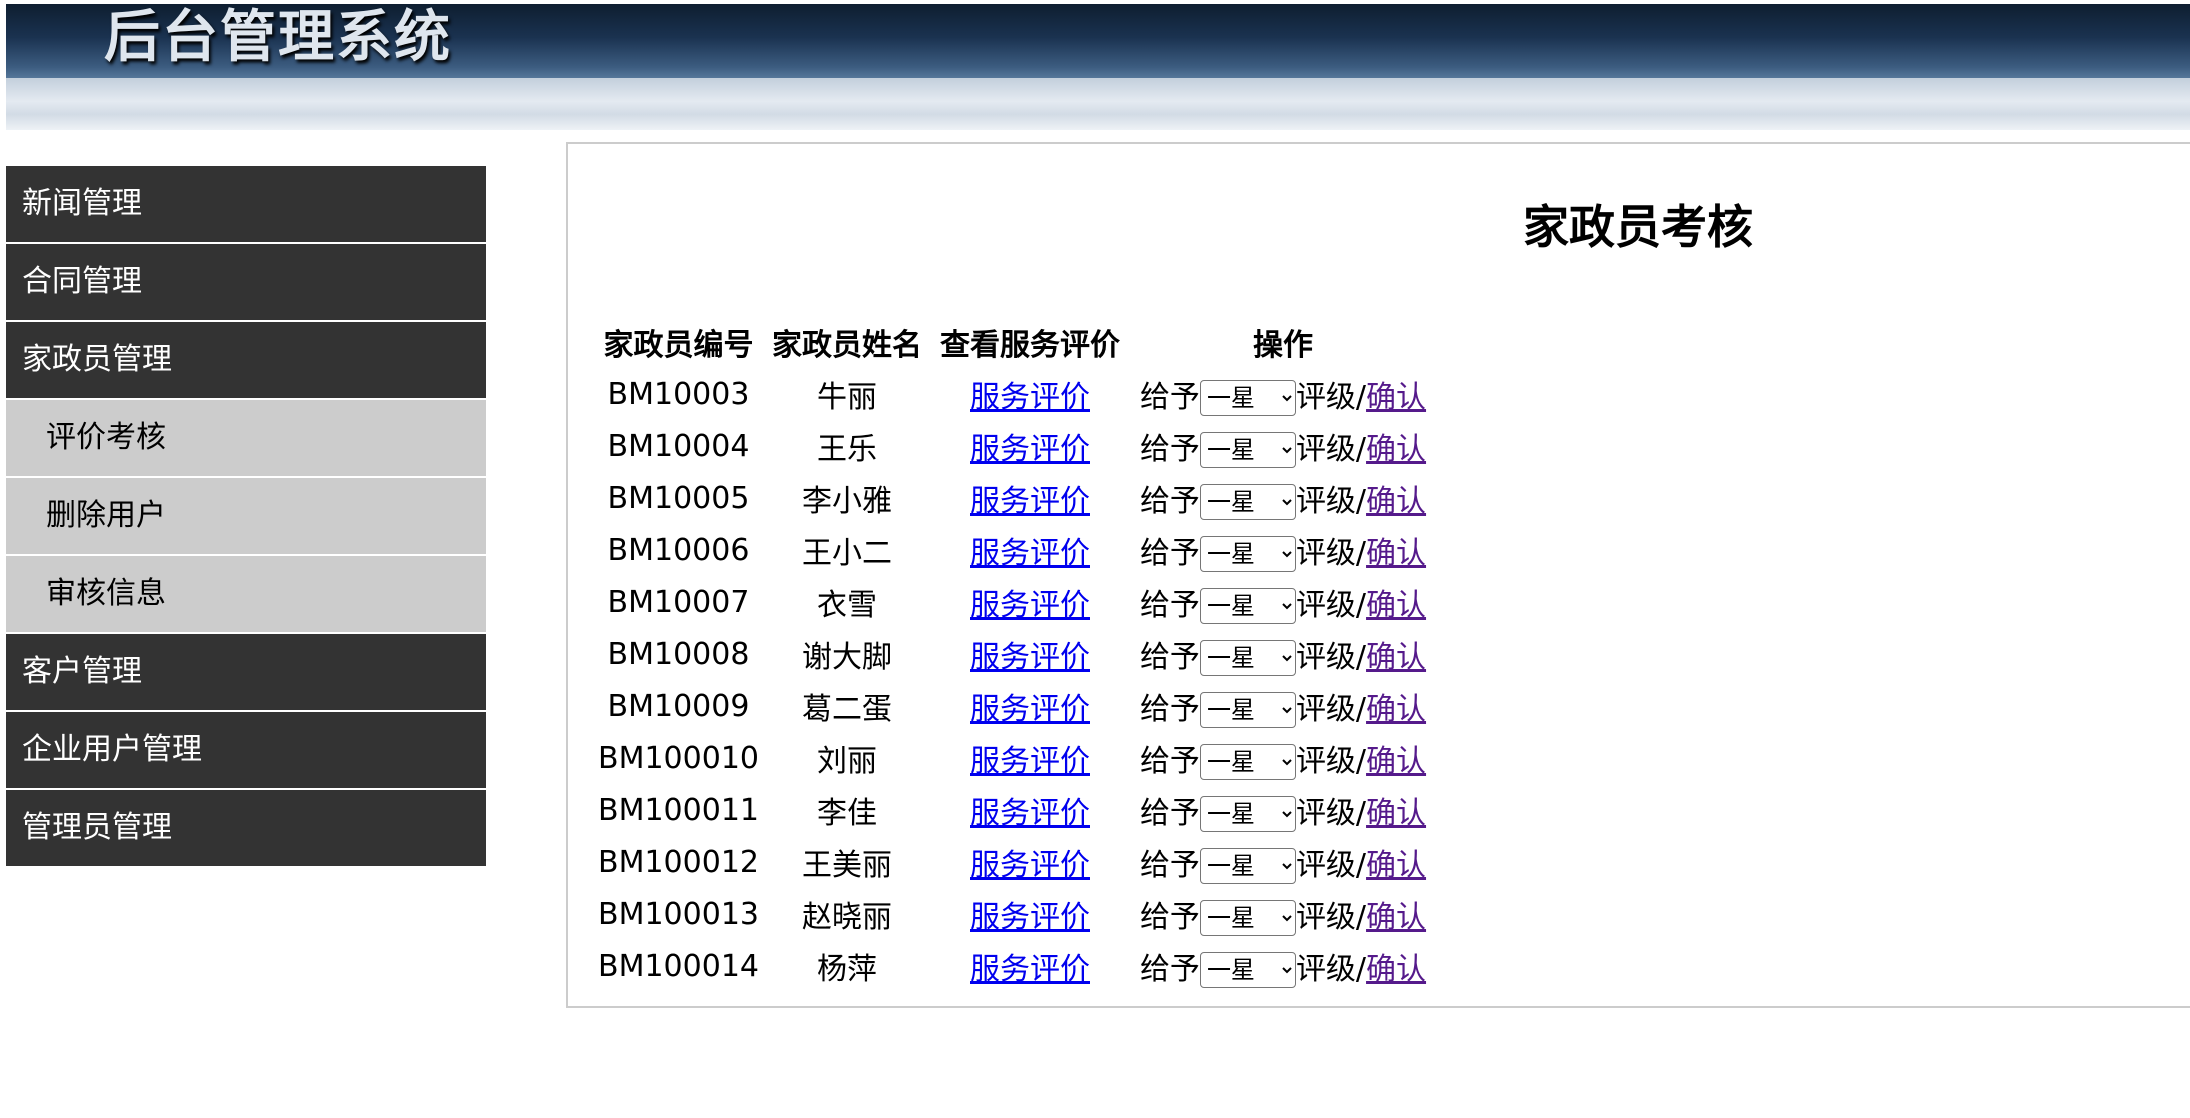 The height and width of the screenshot is (1118, 2190). Describe the element at coordinates (246, 673) in the screenshot. I see `sidebar-item-customers: 客户管理` at that location.